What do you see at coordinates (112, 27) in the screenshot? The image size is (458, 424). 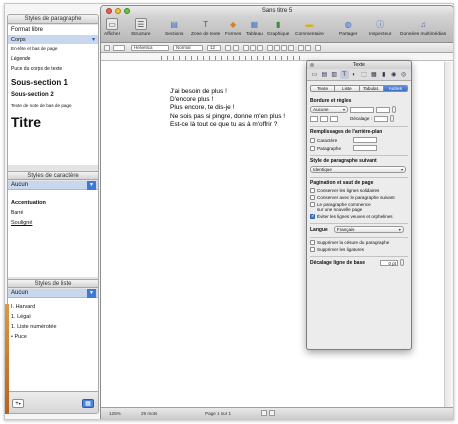 I see `toolbar-view-button: ▭ Afficher` at bounding box center [112, 27].